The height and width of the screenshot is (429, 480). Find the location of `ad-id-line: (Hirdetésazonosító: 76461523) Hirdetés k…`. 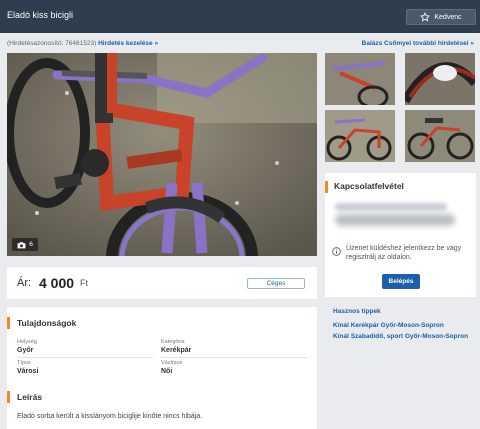

ad-id-line: (Hirdetésazonosító: 76461523) Hirdetés k… is located at coordinates (82, 43).